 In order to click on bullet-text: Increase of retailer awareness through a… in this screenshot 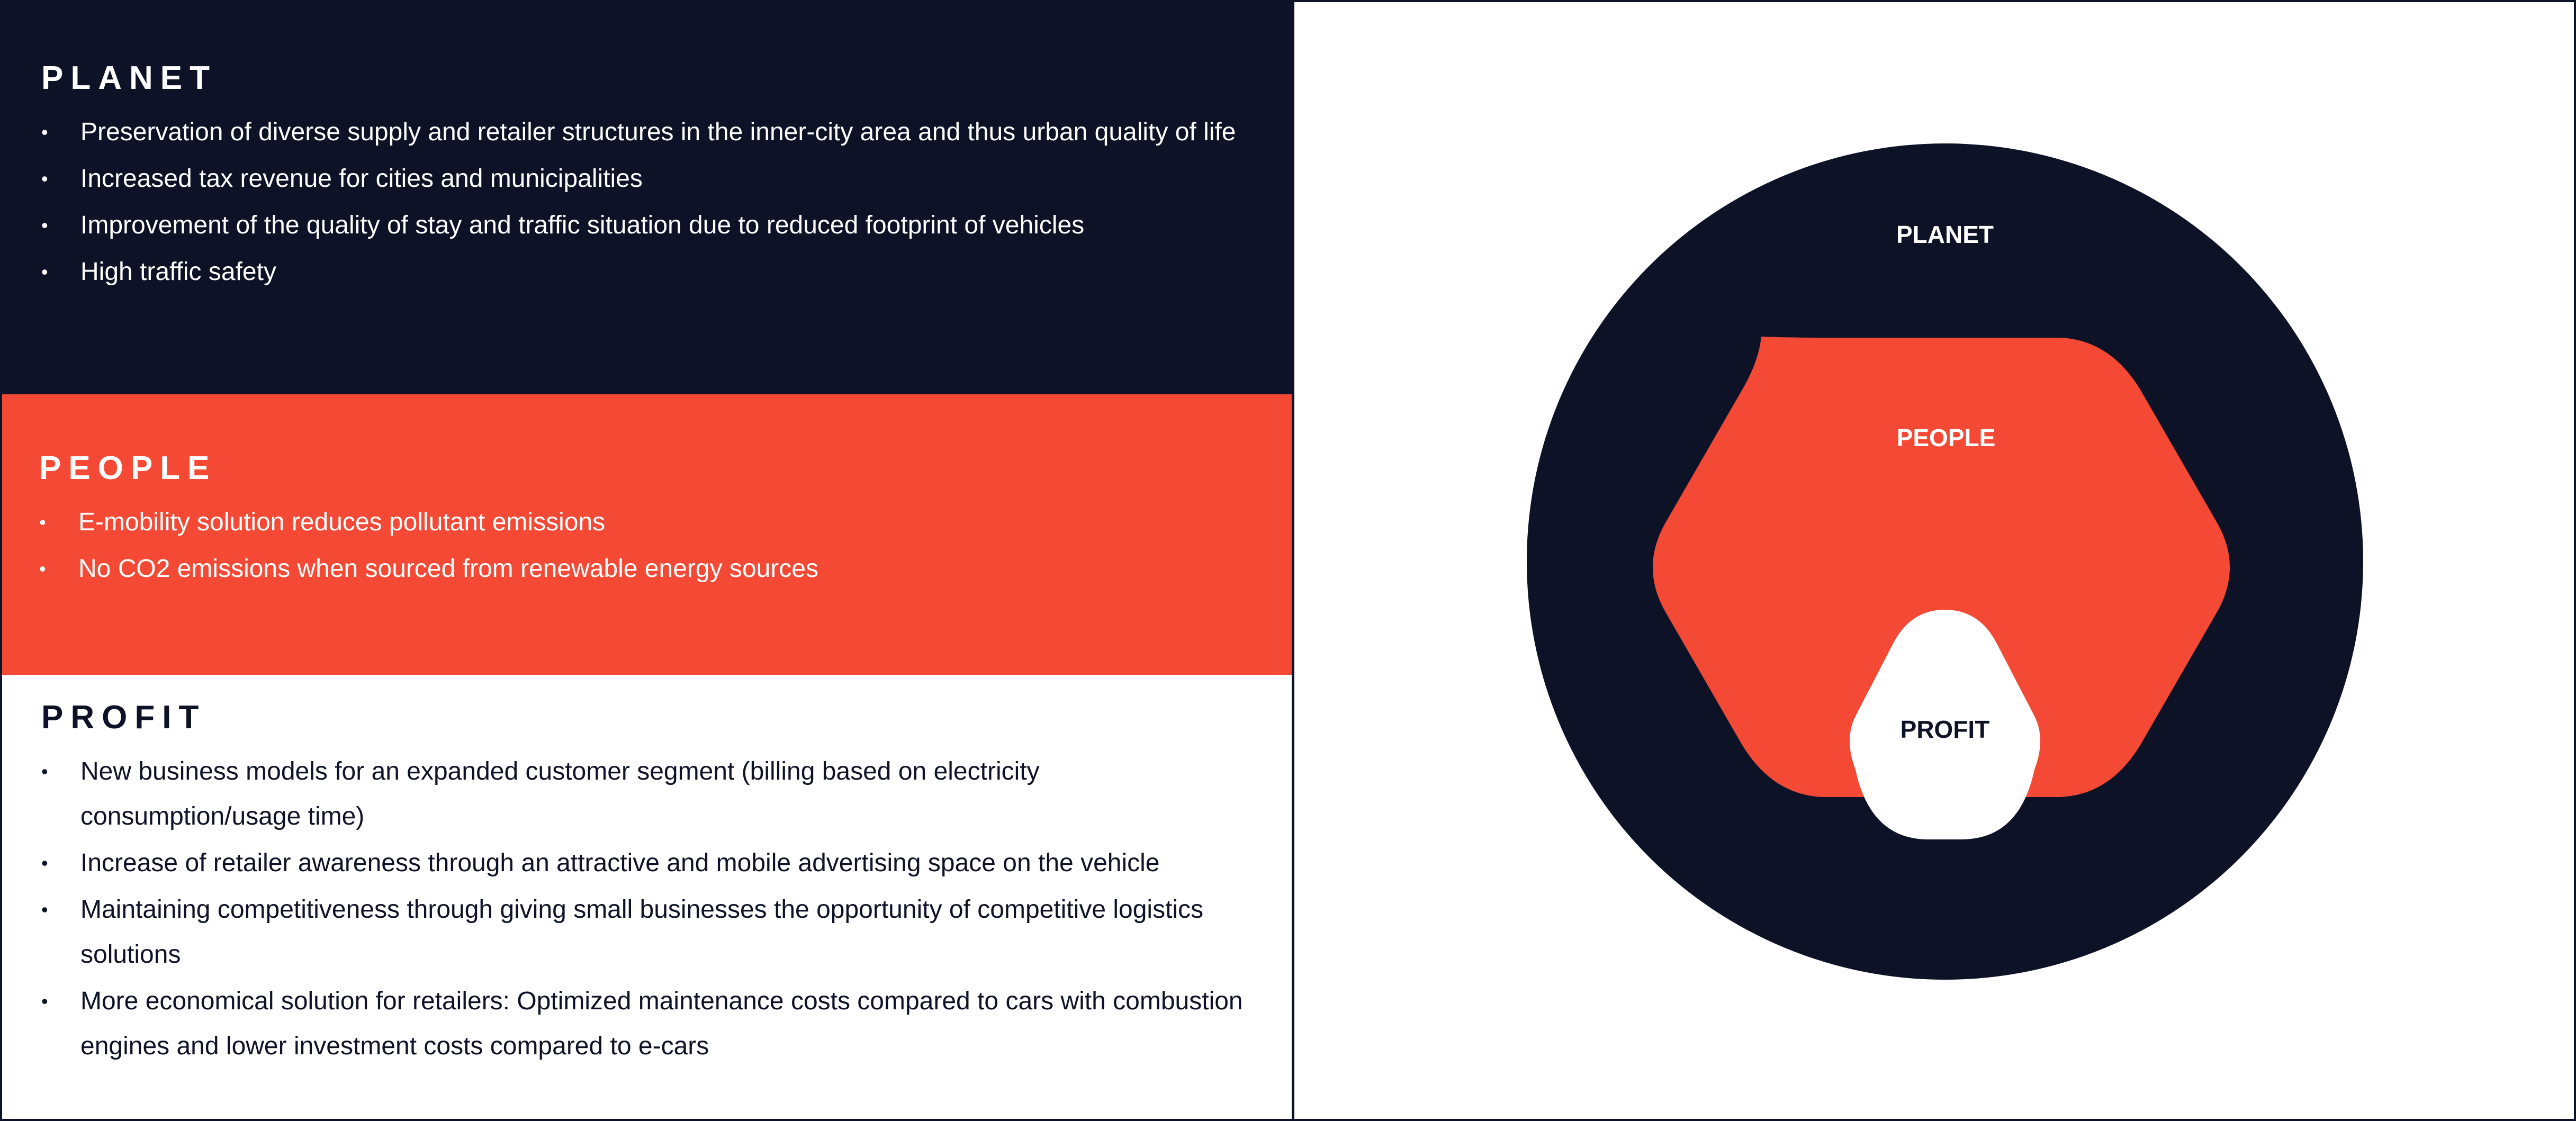, I will do `click(620, 863)`.